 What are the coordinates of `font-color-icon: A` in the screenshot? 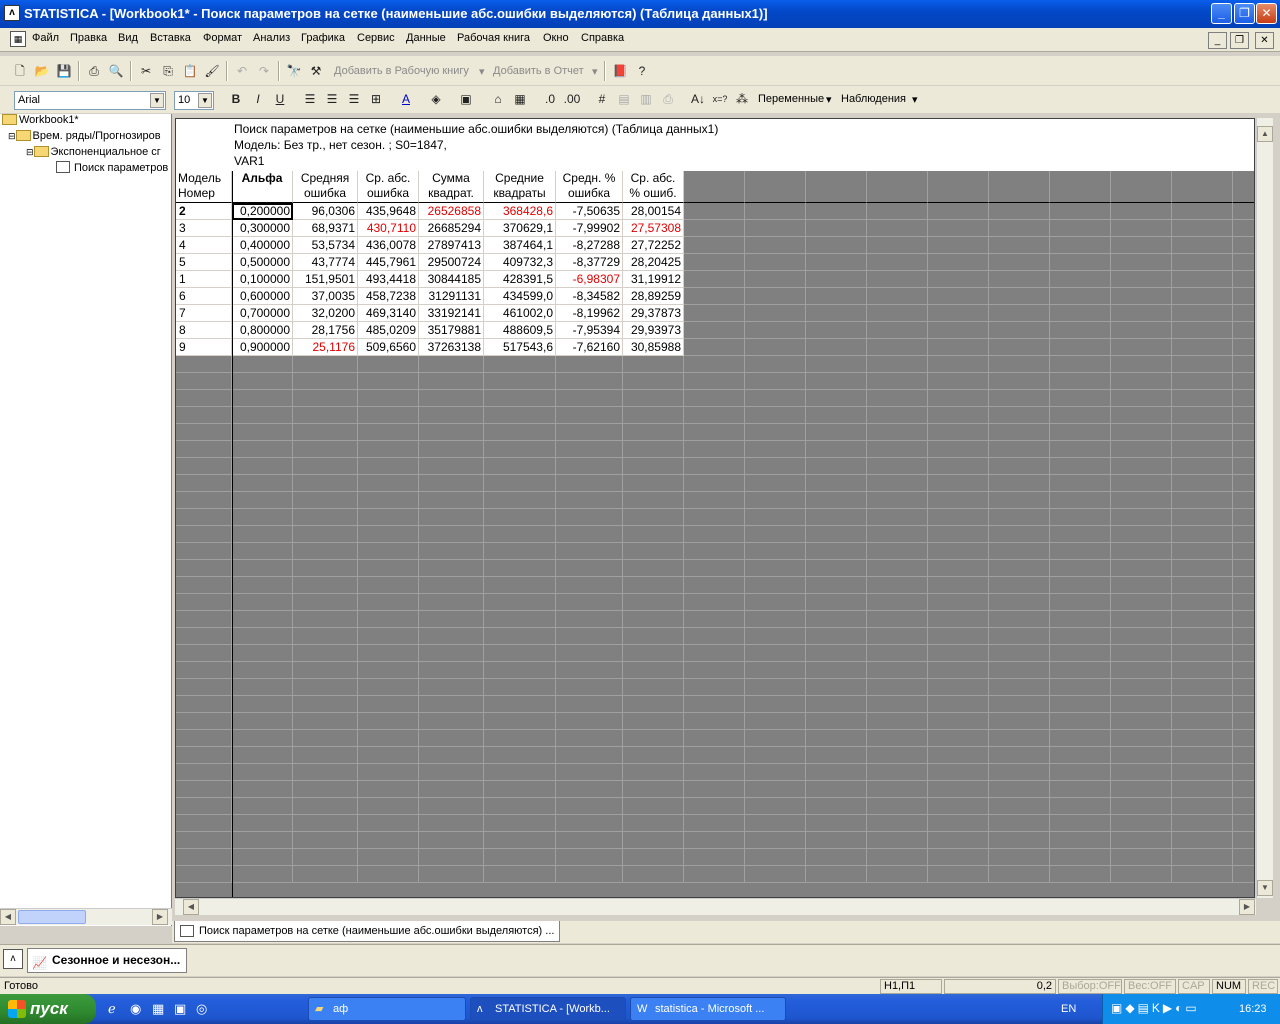 It's located at (406, 99).